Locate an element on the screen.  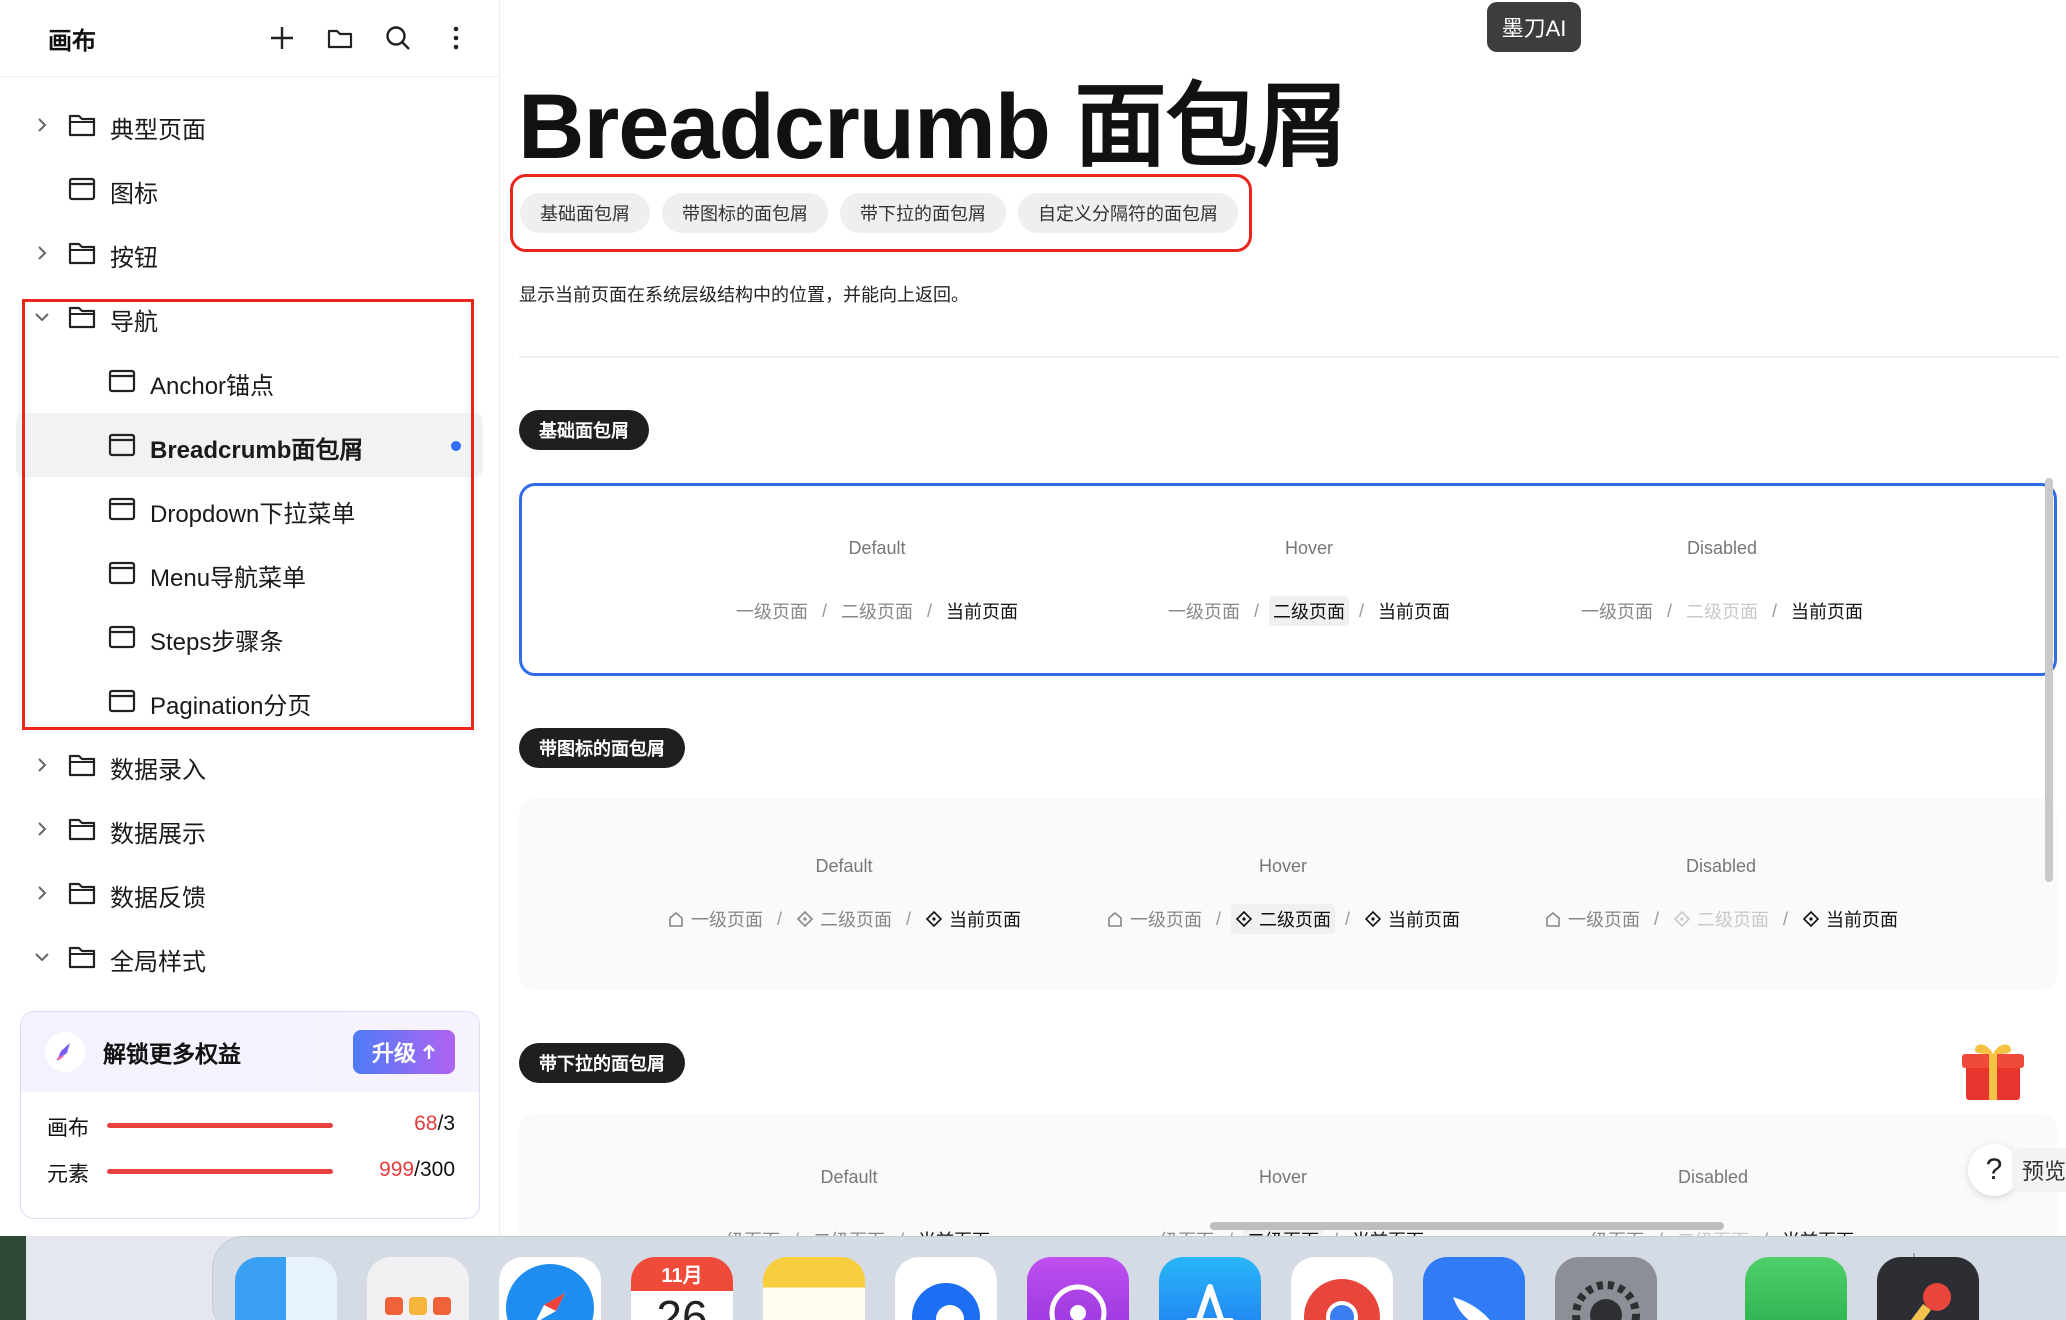
chrome-icon is located at coordinates (1342, 1288).